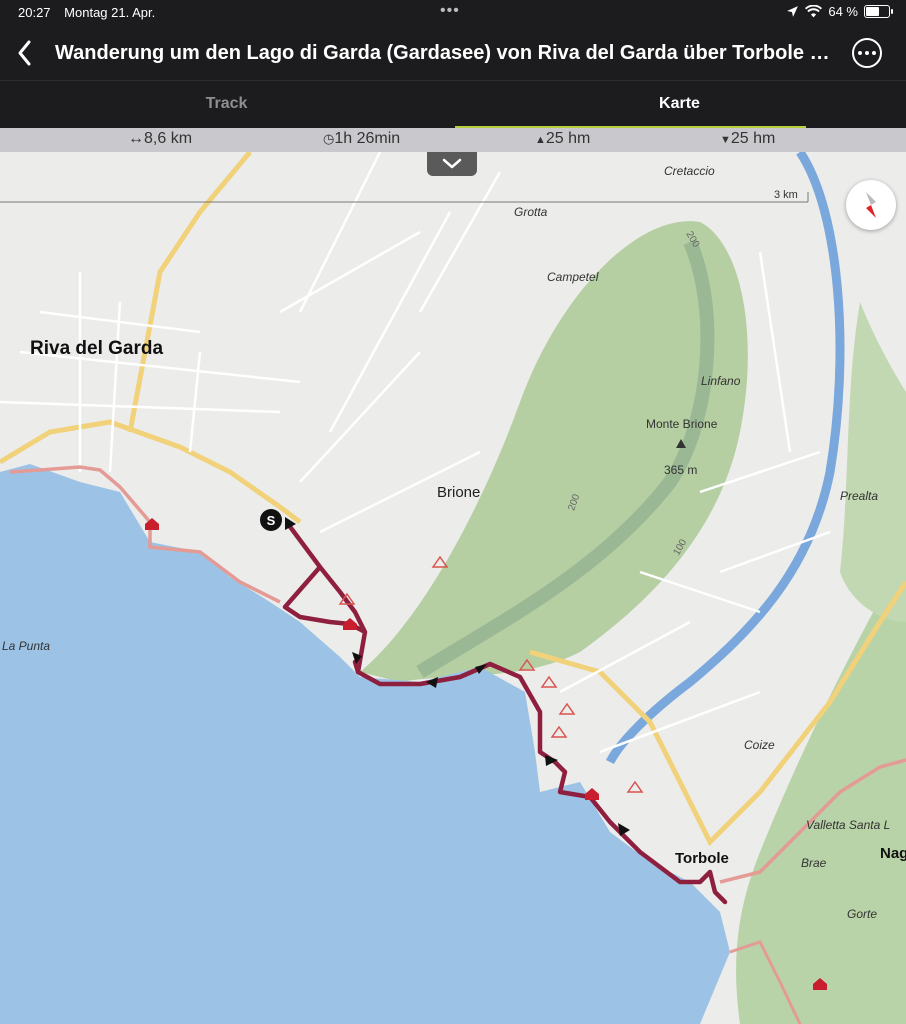 Image resolution: width=906 pixels, height=1024 pixels. I want to click on location-arrow-icon, so click(793, 11).